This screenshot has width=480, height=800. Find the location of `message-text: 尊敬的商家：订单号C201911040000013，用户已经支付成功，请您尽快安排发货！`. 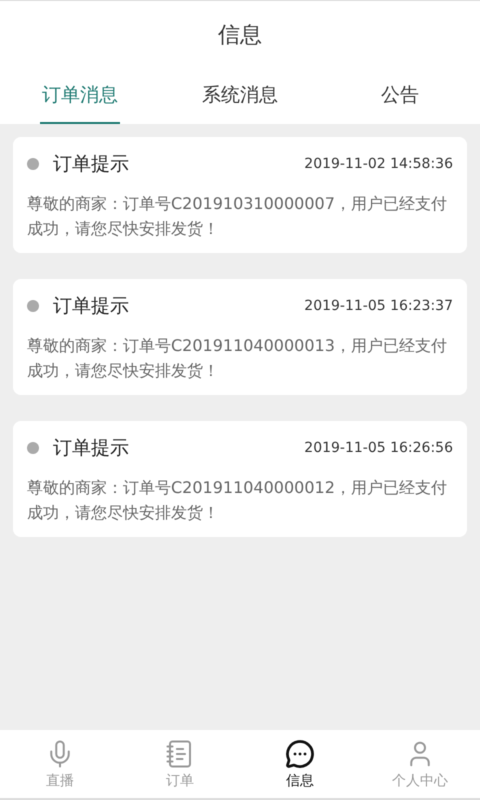

message-text: 尊敬的商家：订单号C201911040000013，用户已经支付成功，请您尽快安排发货！ is located at coordinates (237, 358).